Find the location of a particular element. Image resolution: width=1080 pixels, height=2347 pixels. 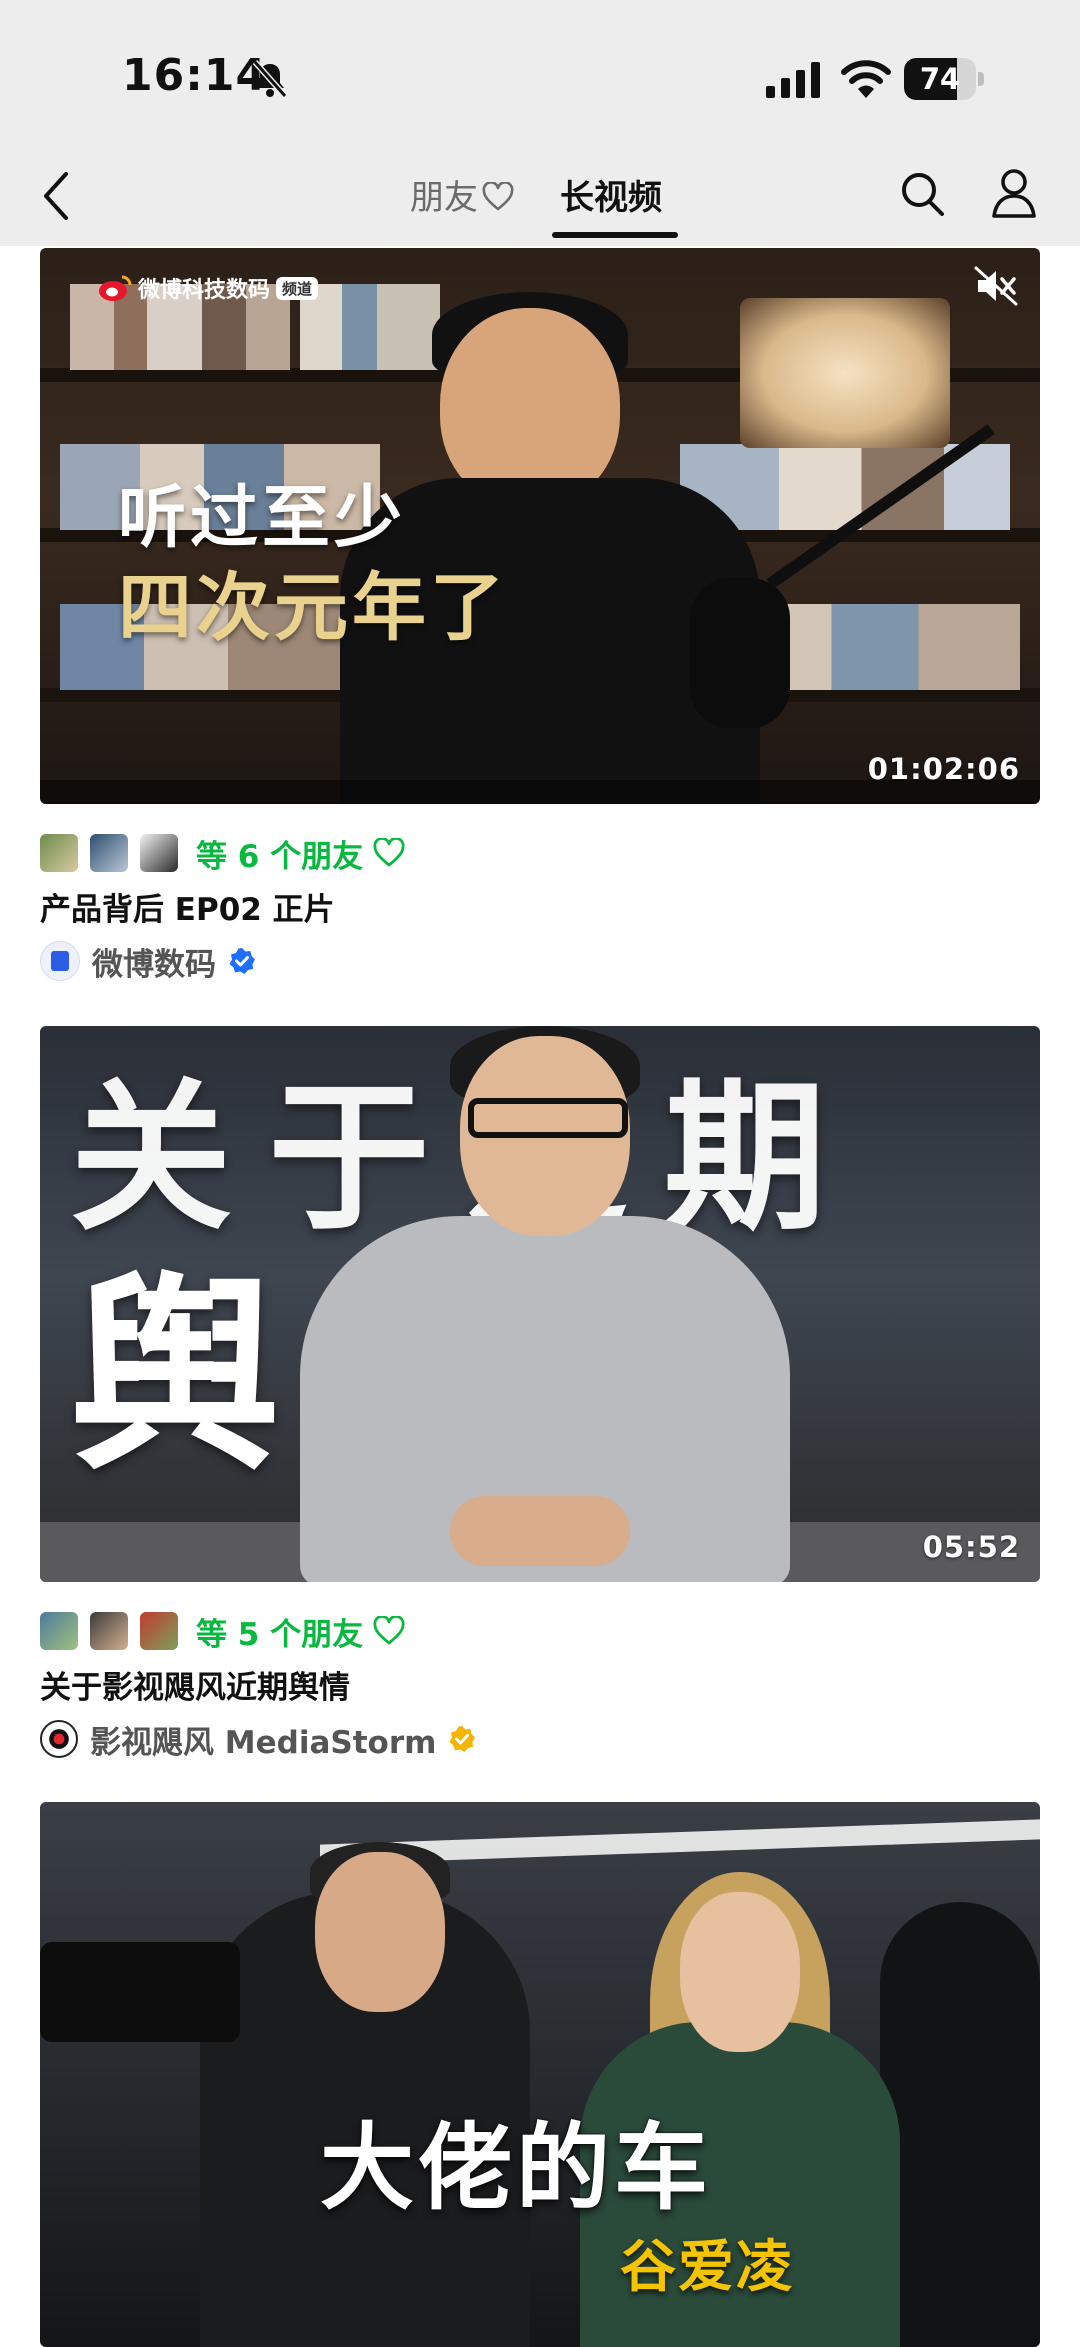

weibo-logo-icon is located at coordinates (115, 288).